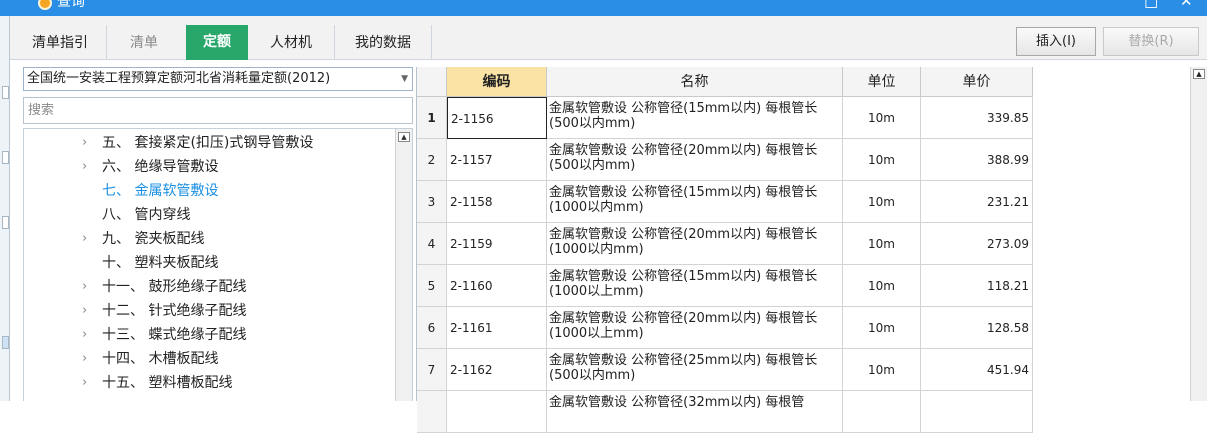  I want to click on row-number: 6, so click(432, 328).